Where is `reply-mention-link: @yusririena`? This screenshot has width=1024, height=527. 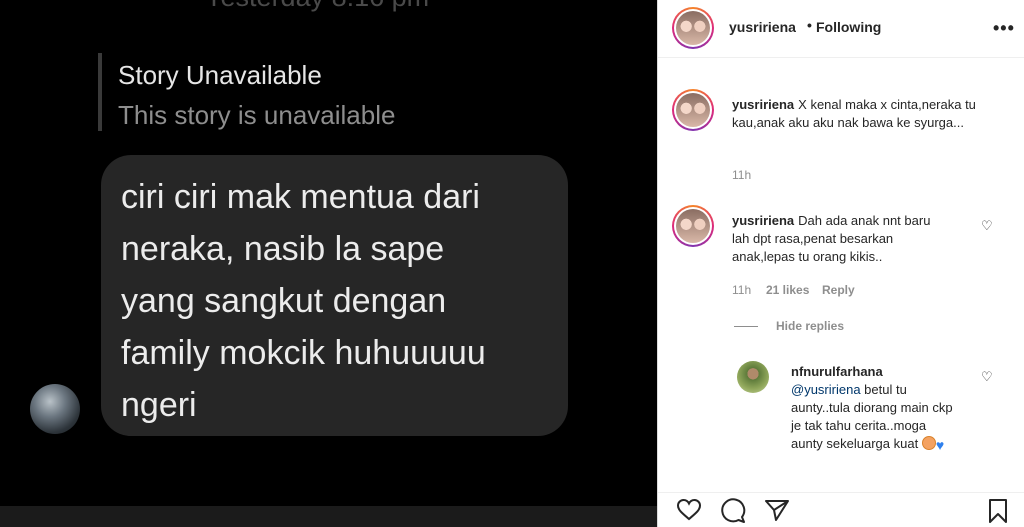 reply-mention-link: @yusririena is located at coordinates (826, 389).